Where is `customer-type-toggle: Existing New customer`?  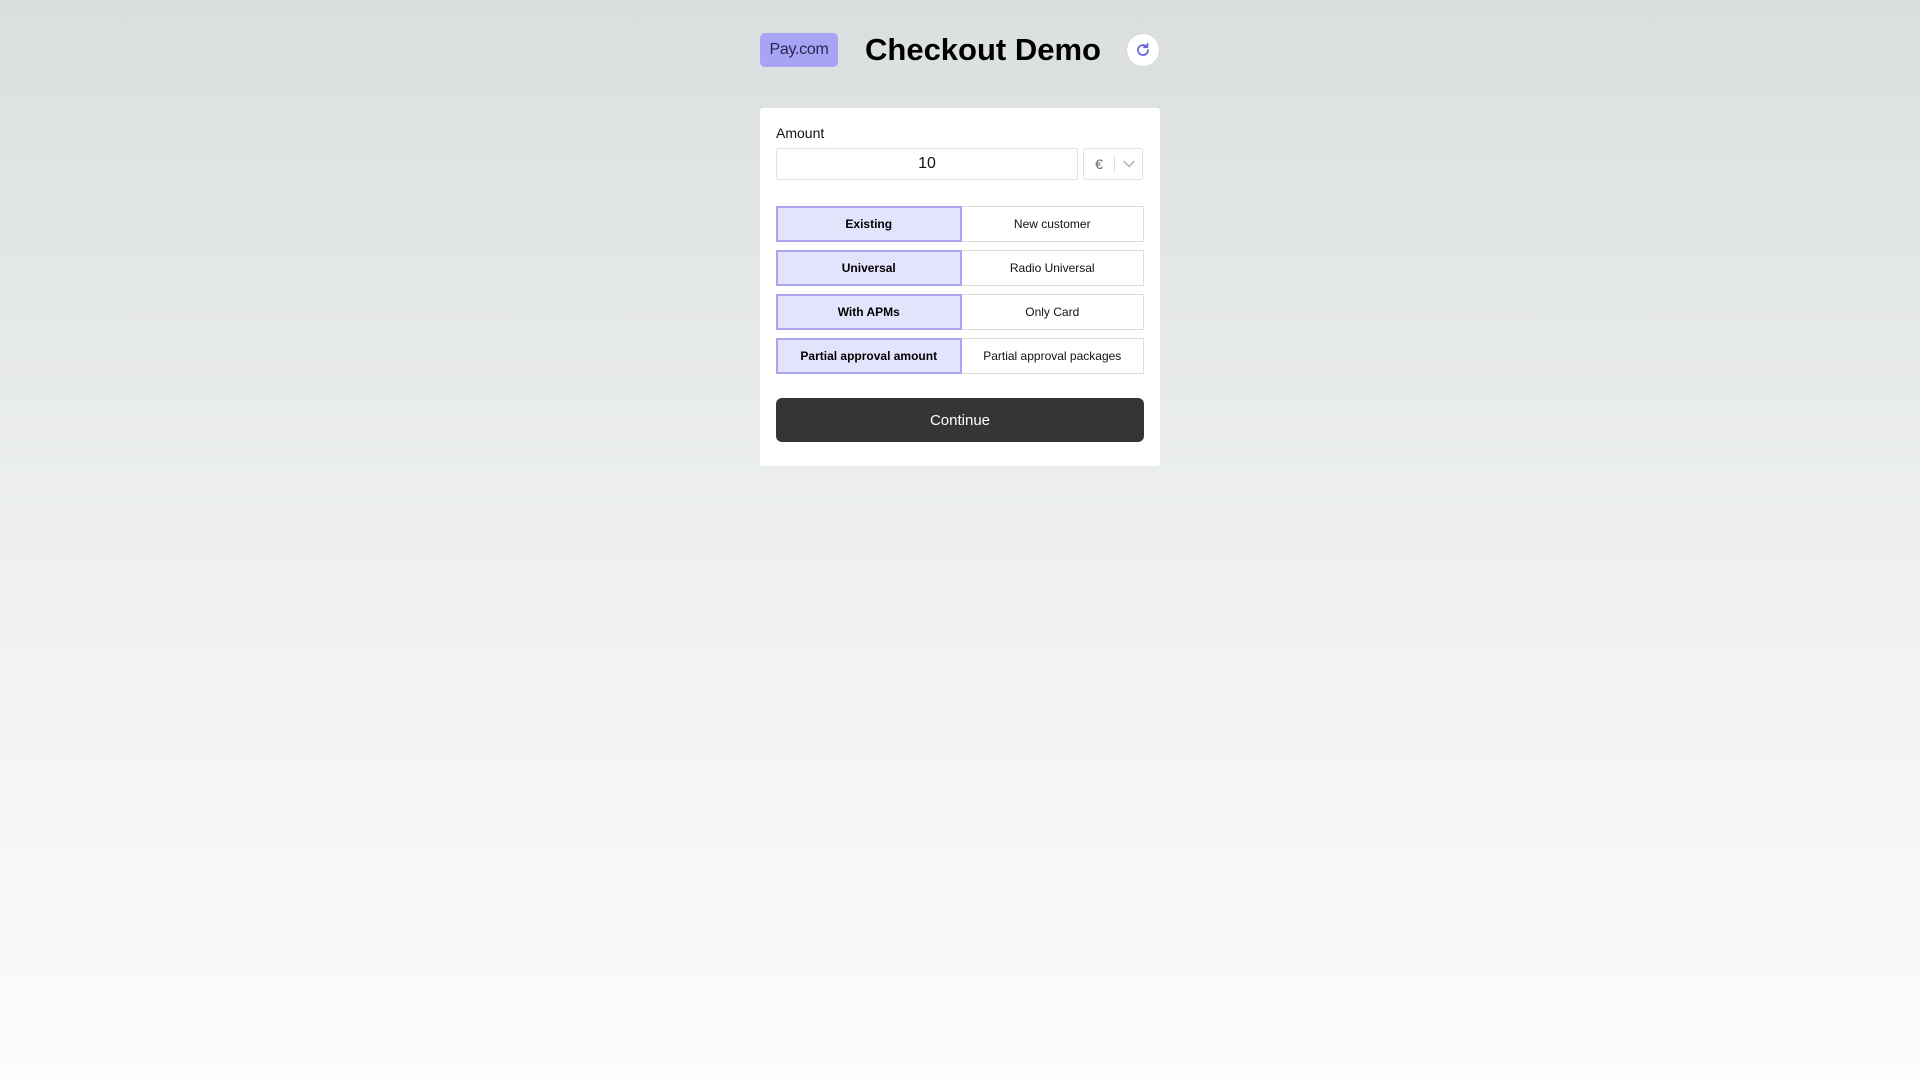
customer-type-toggle: Existing New customer is located at coordinates (960, 224).